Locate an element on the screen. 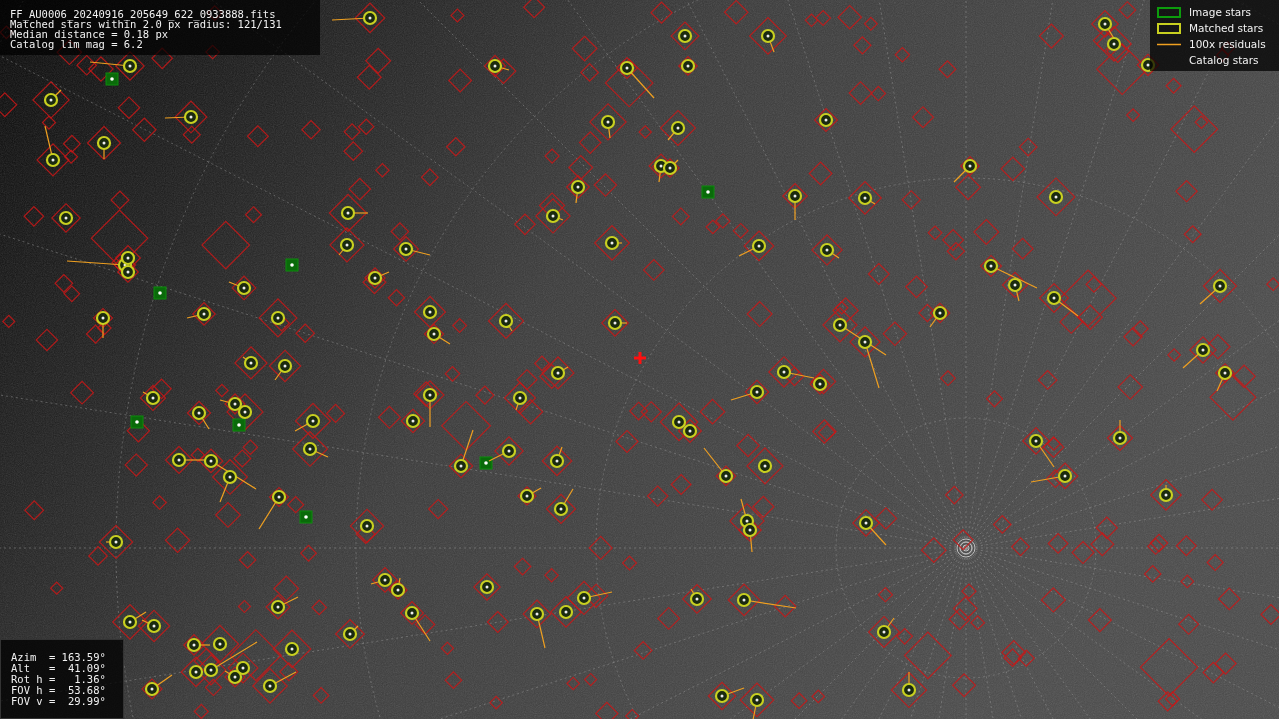  legend-label: Catalog stars is located at coordinates (1224, 60).